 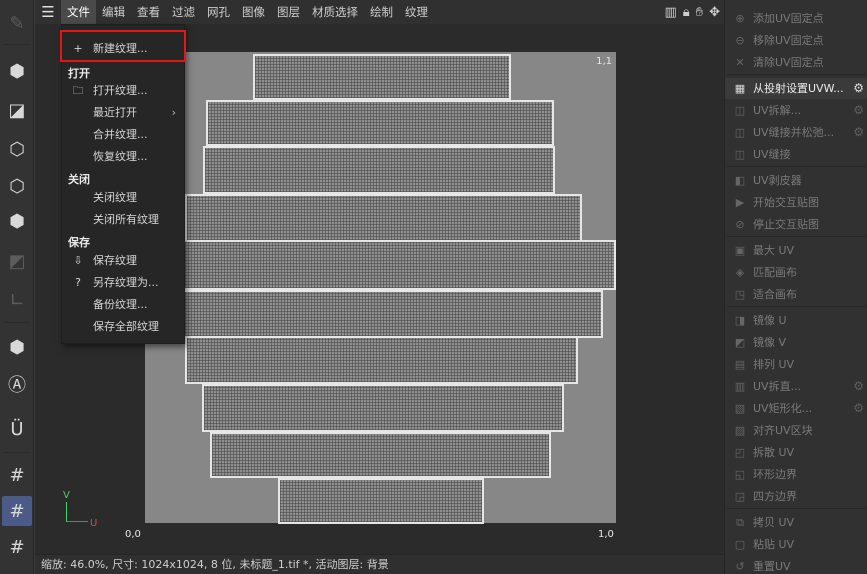 I want to click on menu-file: 文件, so click(x=78, y=12).